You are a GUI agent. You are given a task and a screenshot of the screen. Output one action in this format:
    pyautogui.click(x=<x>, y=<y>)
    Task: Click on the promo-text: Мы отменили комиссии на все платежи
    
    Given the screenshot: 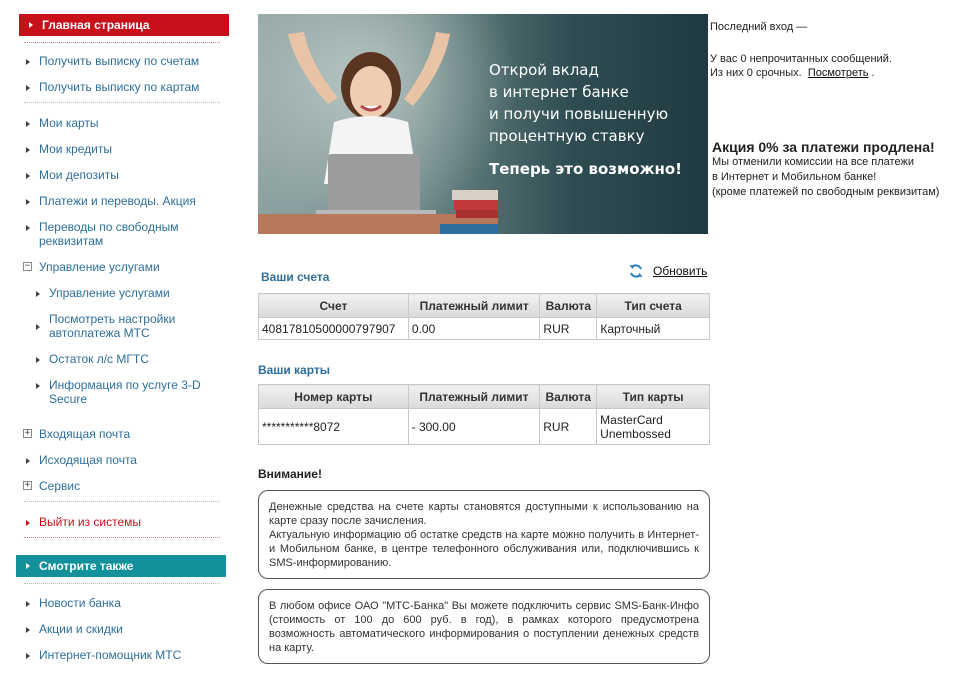 What is the action you would take?
    pyautogui.click(x=813, y=162)
    